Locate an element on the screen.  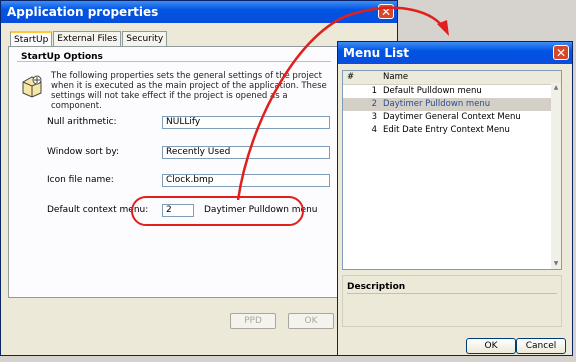
list-item-name: Daytimer General Context Menu is located at coordinates (452, 117).